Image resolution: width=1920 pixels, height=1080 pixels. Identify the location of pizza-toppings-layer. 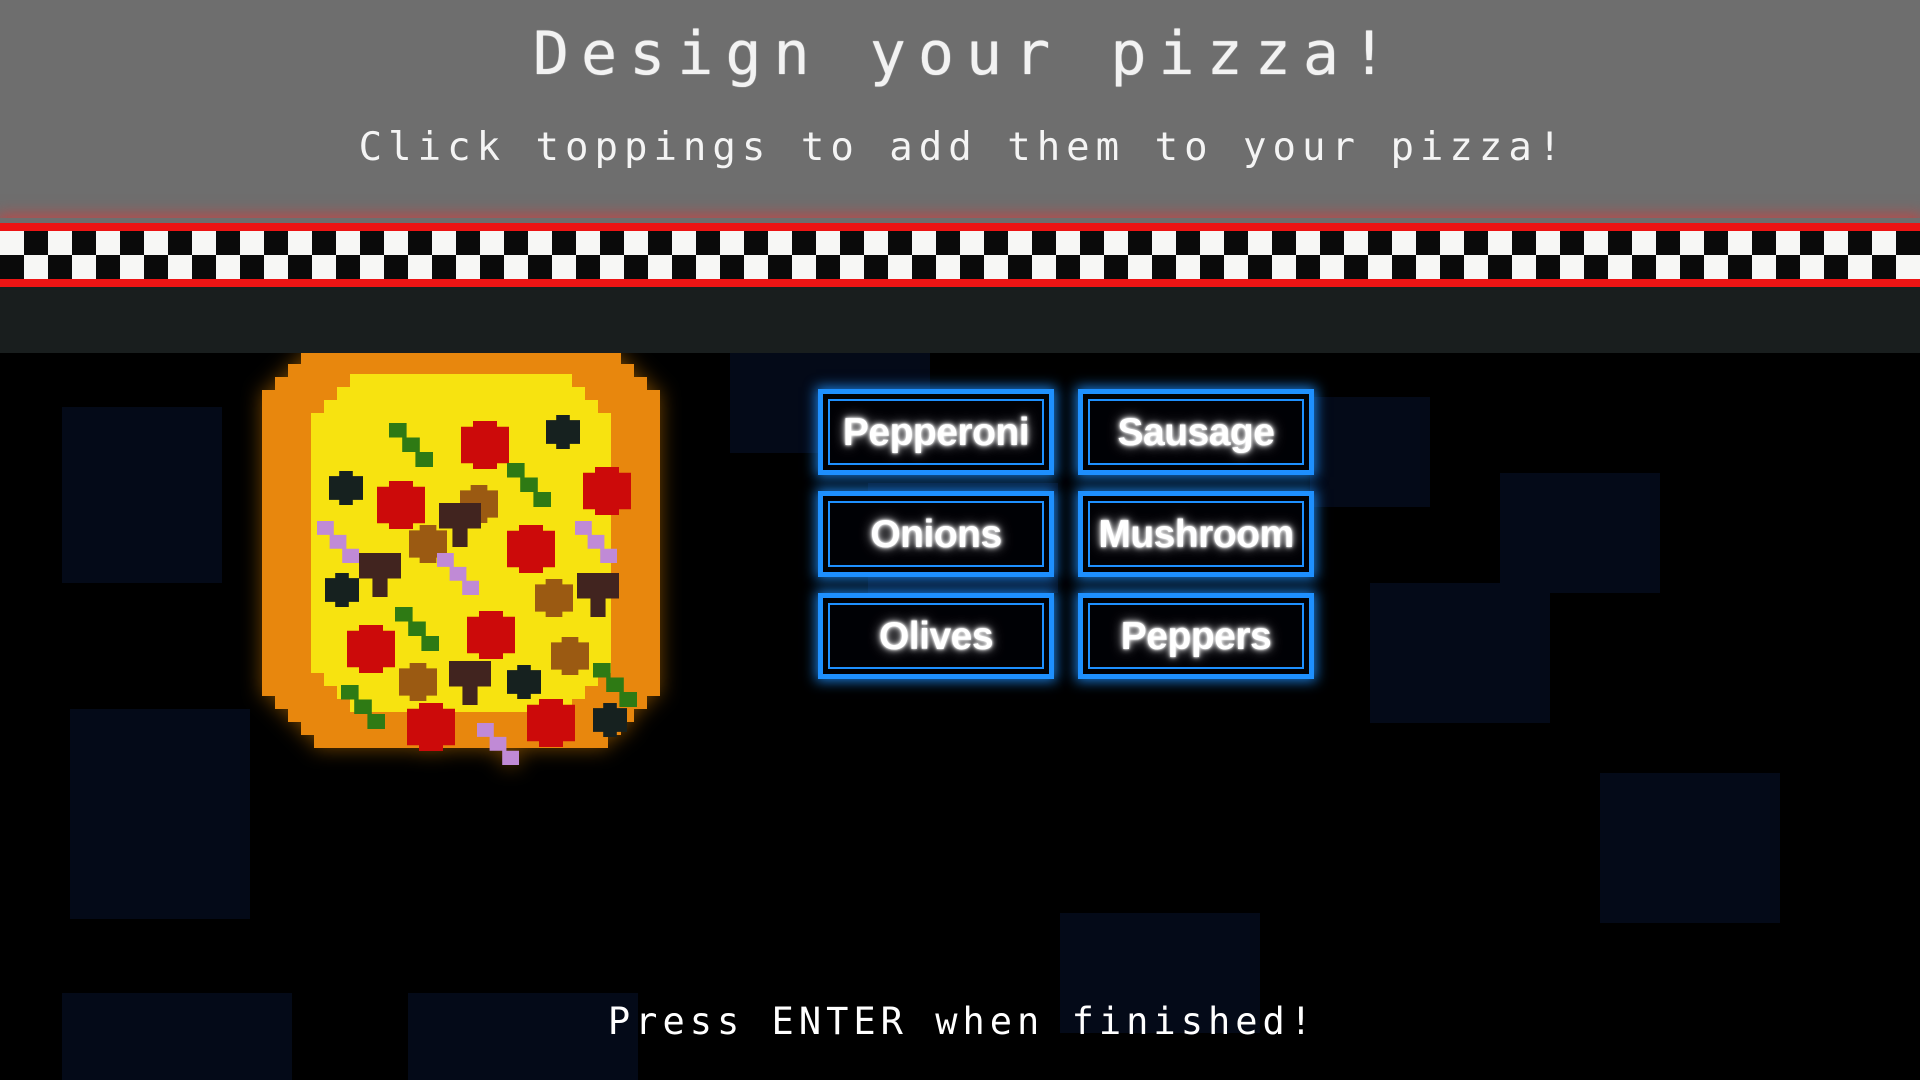
(461, 559).